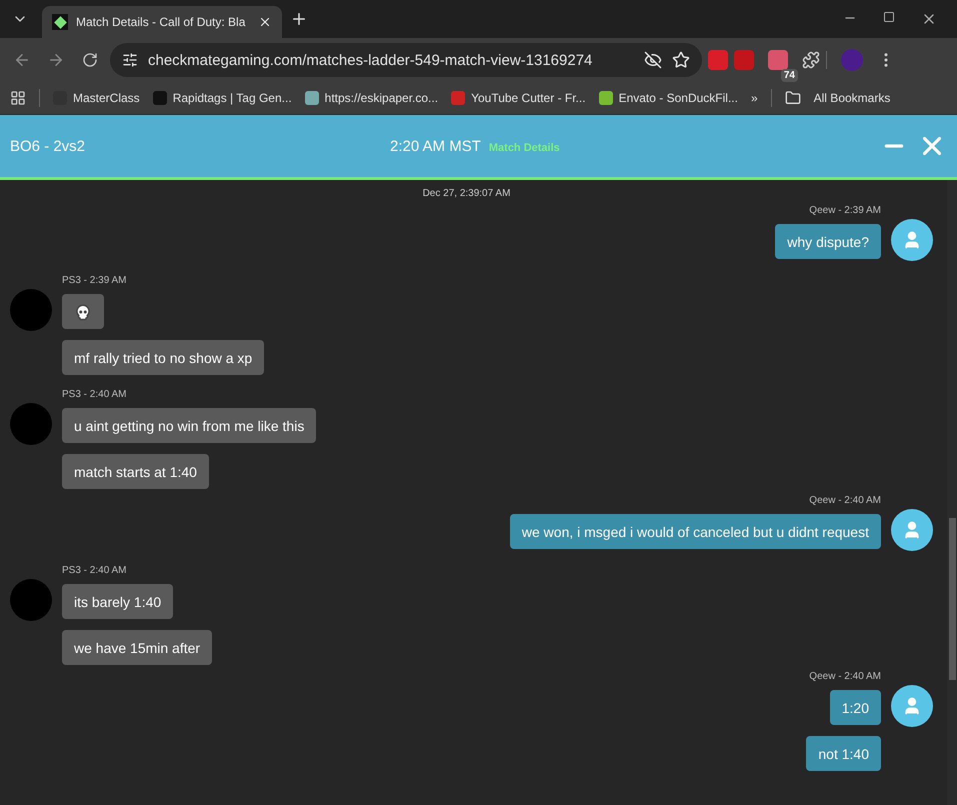 This screenshot has width=957, height=805. What do you see at coordinates (94, 280) in the screenshot?
I see `message-meta: PS3 - 2:39 AM` at bounding box center [94, 280].